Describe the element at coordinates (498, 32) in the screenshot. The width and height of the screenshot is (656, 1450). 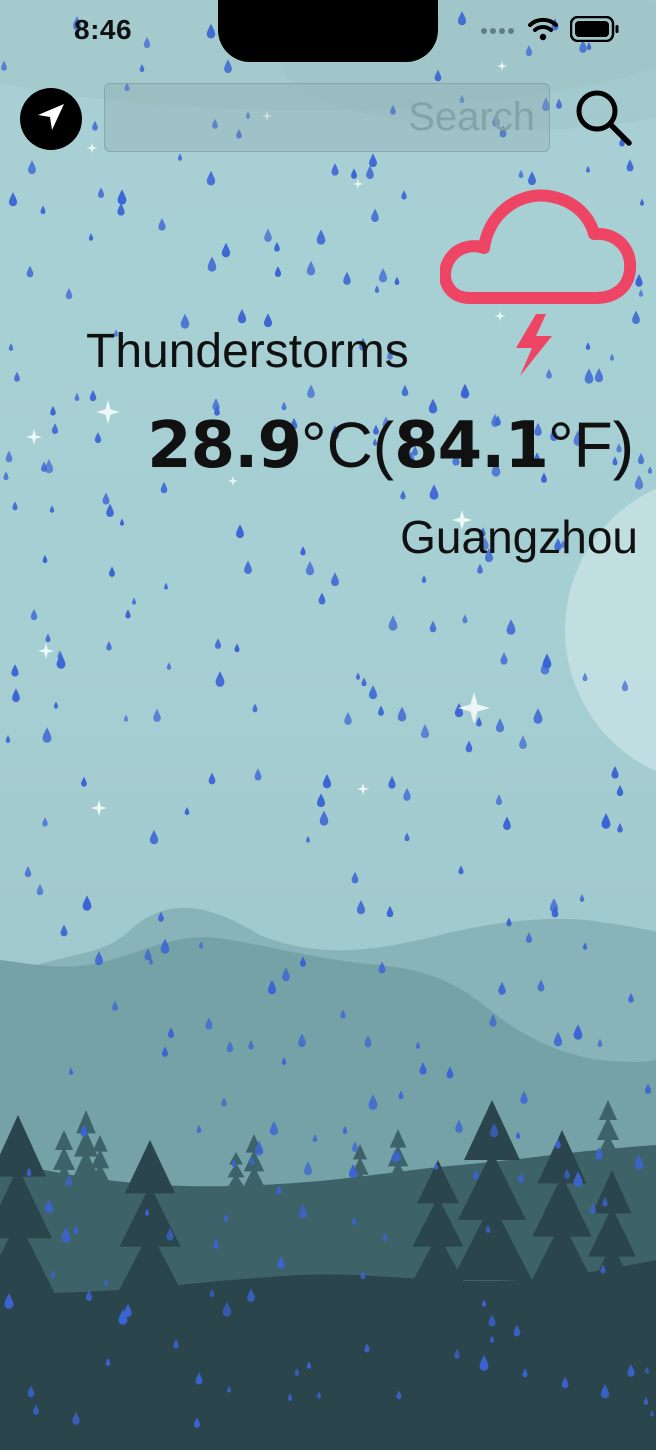
I see `signal-dots-icon` at that location.